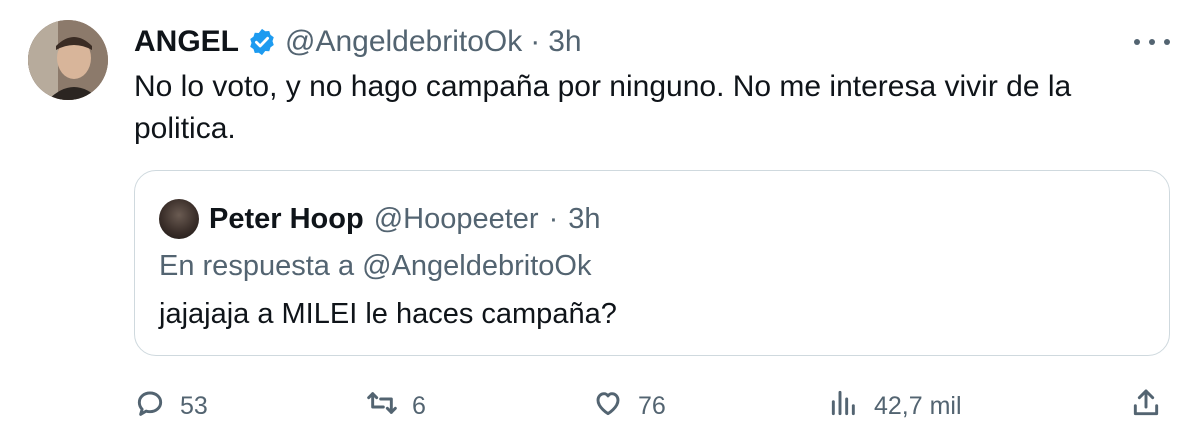 The image size is (1200, 445). What do you see at coordinates (584, 219) in the screenshot?
I see `quoted-tweet-time: 3h` at bounding box center [584, 219].